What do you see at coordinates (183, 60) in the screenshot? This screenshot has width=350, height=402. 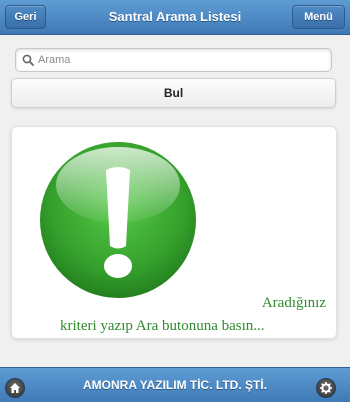 I see `search-input` at bounding box center [183, 60].